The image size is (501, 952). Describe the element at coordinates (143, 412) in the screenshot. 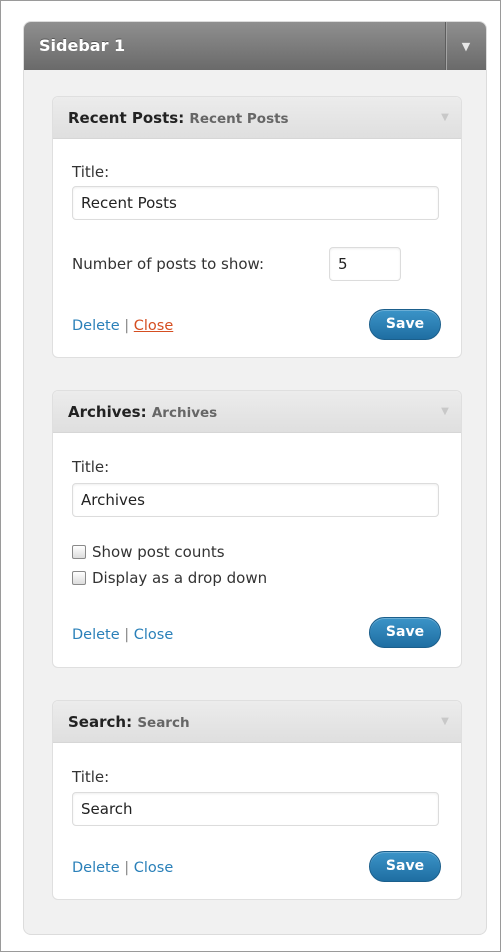

I see `widget-title: Archives` at that location.